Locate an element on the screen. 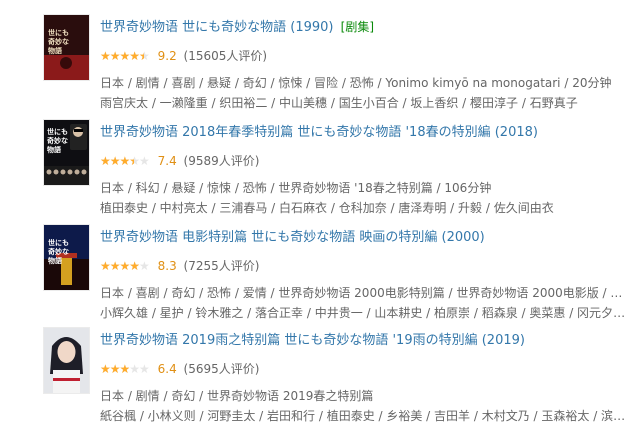 The width and height of the screenshot is (640, 428). rating-score: 8.3 is located at coordinates (167, 266).